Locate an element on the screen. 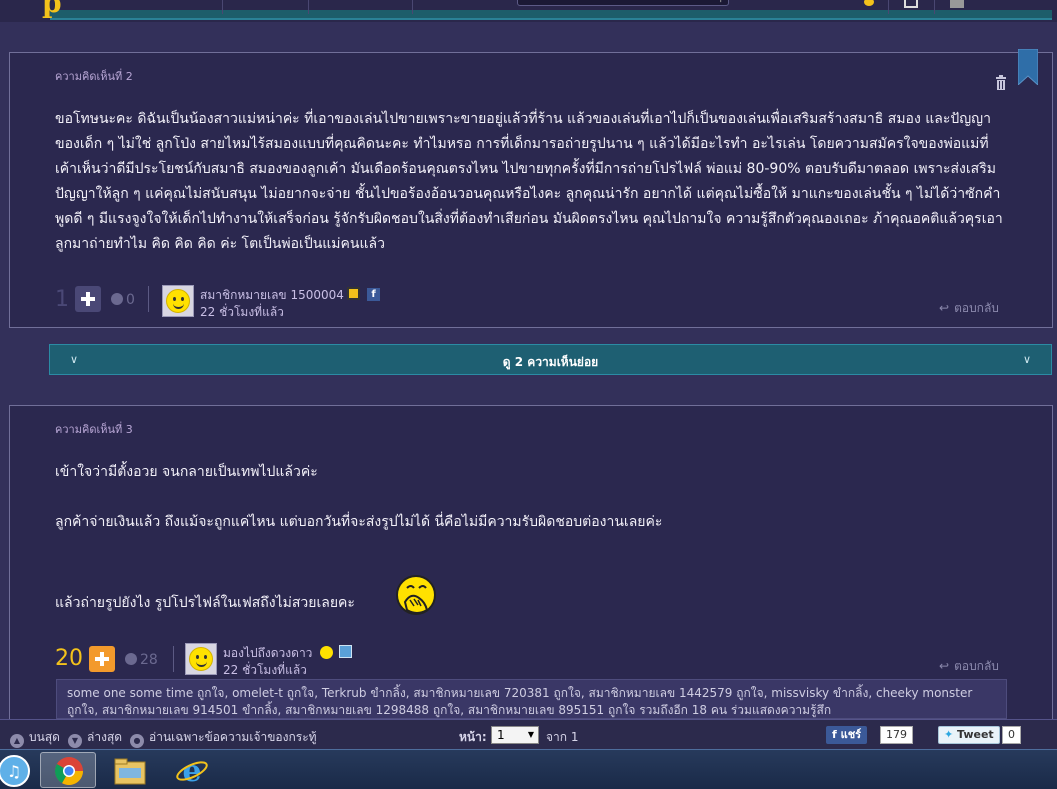 This screenshot has width=1057, height=789. subcomments-label: ดู 2 ความเห็นย่อย is located at coordinates (550, 362).